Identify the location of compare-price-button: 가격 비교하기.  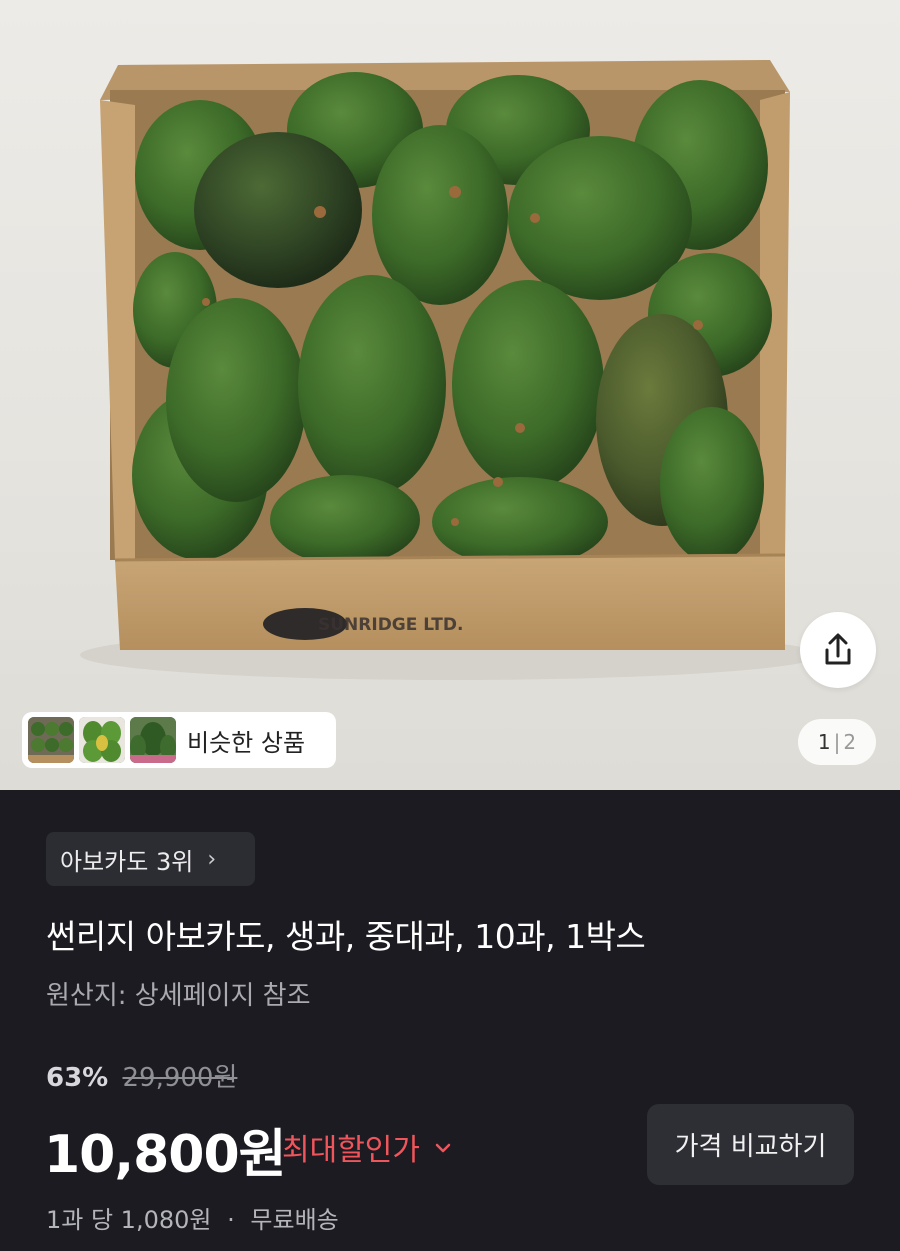
(750, 1144).